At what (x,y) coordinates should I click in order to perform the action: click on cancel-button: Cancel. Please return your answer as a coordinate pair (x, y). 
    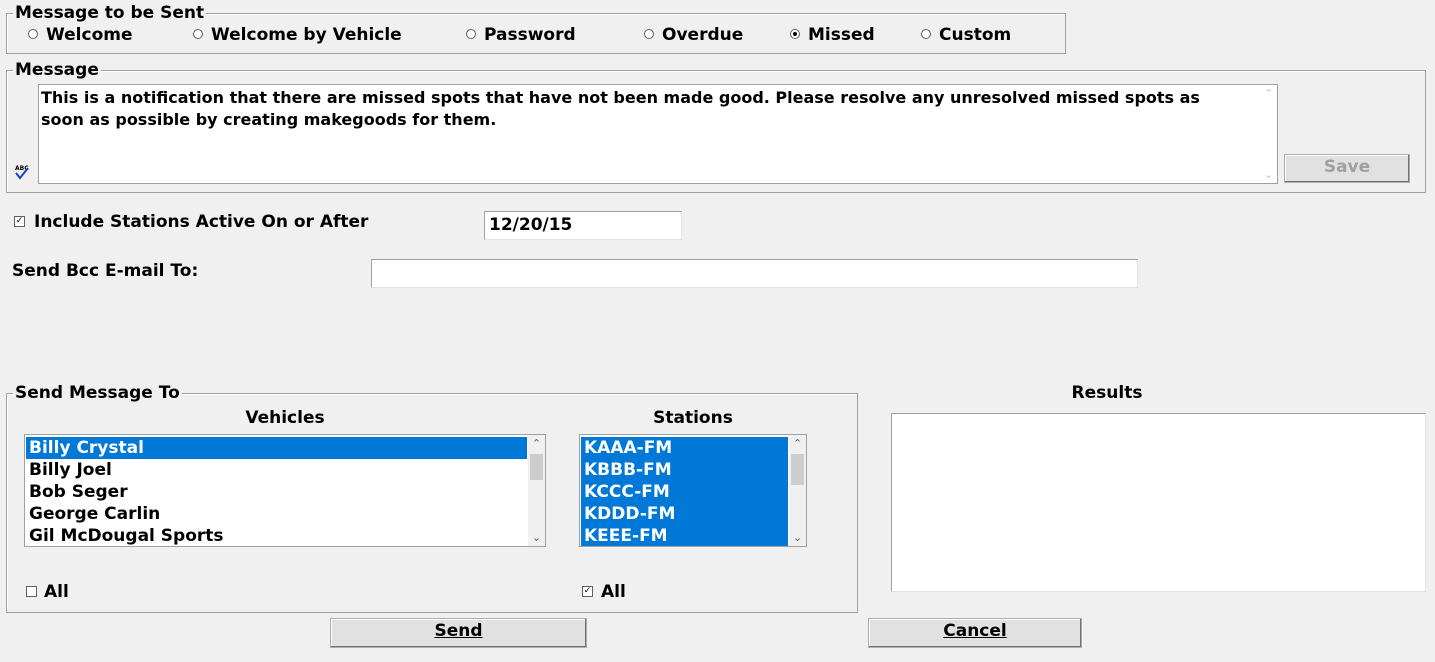
    Looking at the image, I should click on (975, 633).